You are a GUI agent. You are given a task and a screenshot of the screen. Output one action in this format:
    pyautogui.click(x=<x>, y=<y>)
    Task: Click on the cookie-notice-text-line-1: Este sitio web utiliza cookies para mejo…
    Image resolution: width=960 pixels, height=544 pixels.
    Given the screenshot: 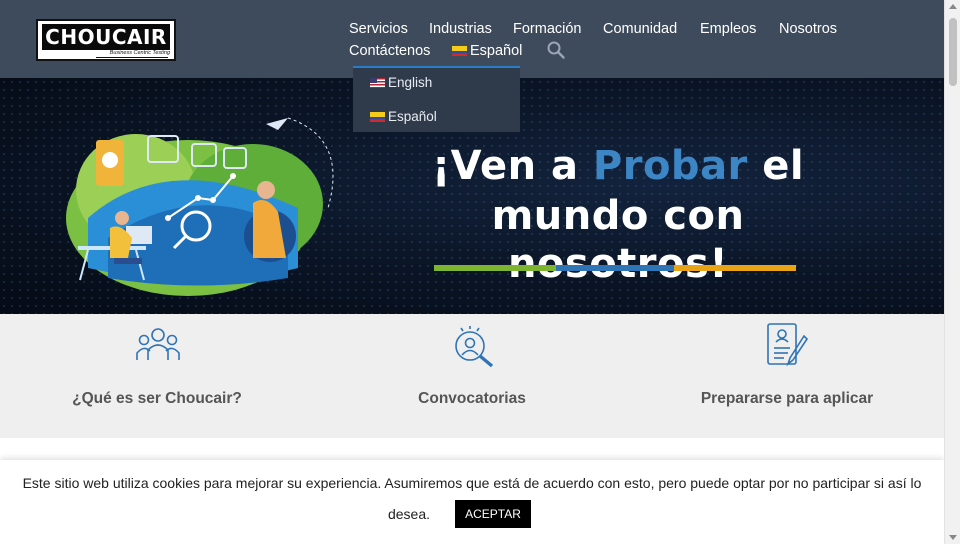 What is the action you would take?
    pyautogui.click(x=472, y=483)
    